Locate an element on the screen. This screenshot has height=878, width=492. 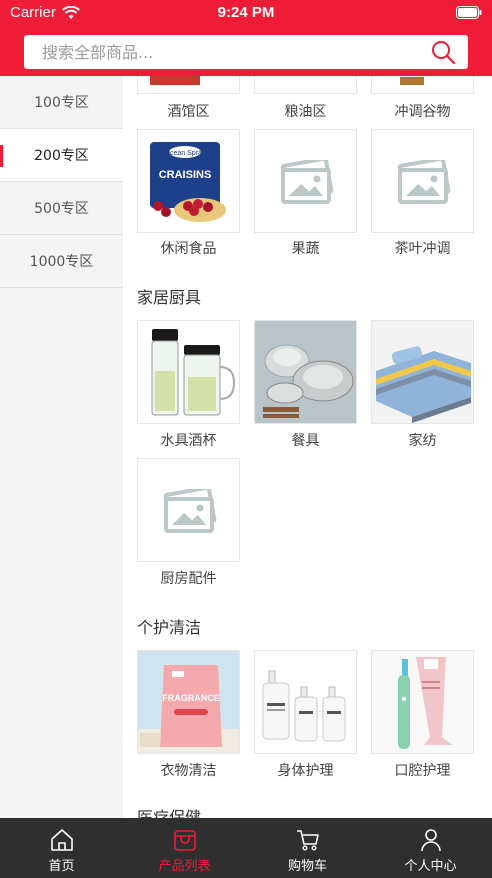
category-card-kitchen-accessories is located at coordinates (188, 510).